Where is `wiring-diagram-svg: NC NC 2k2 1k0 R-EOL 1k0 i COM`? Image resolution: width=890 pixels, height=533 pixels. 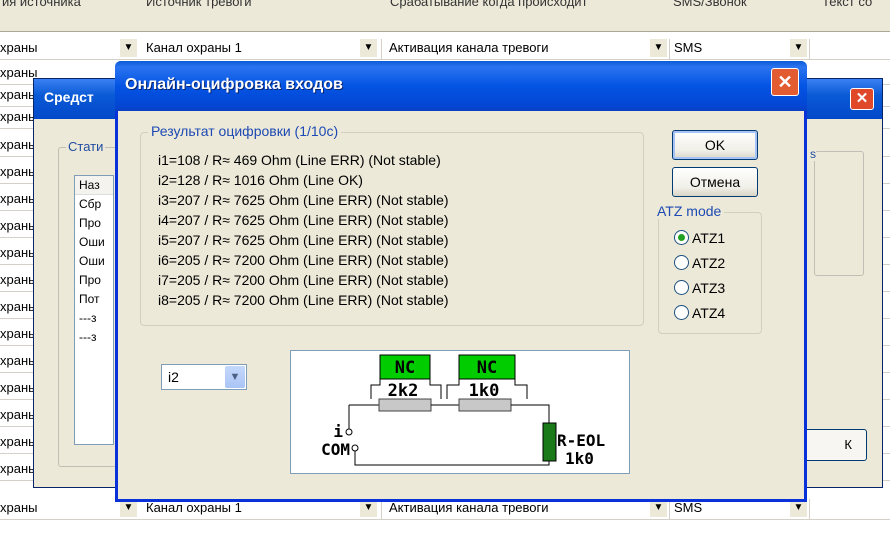 wiring-diagram-svg: NC NC 2k2 1k0 R-EOL 1k0 i COM is located at coordinates (463, 411).